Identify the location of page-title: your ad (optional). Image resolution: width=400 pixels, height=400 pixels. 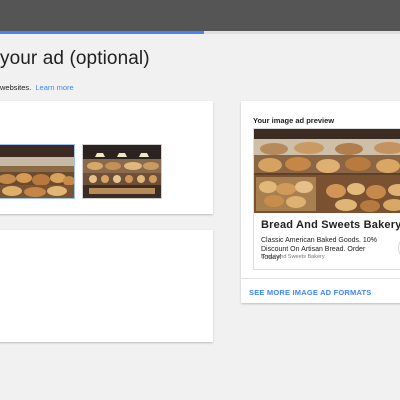
(75, 58).